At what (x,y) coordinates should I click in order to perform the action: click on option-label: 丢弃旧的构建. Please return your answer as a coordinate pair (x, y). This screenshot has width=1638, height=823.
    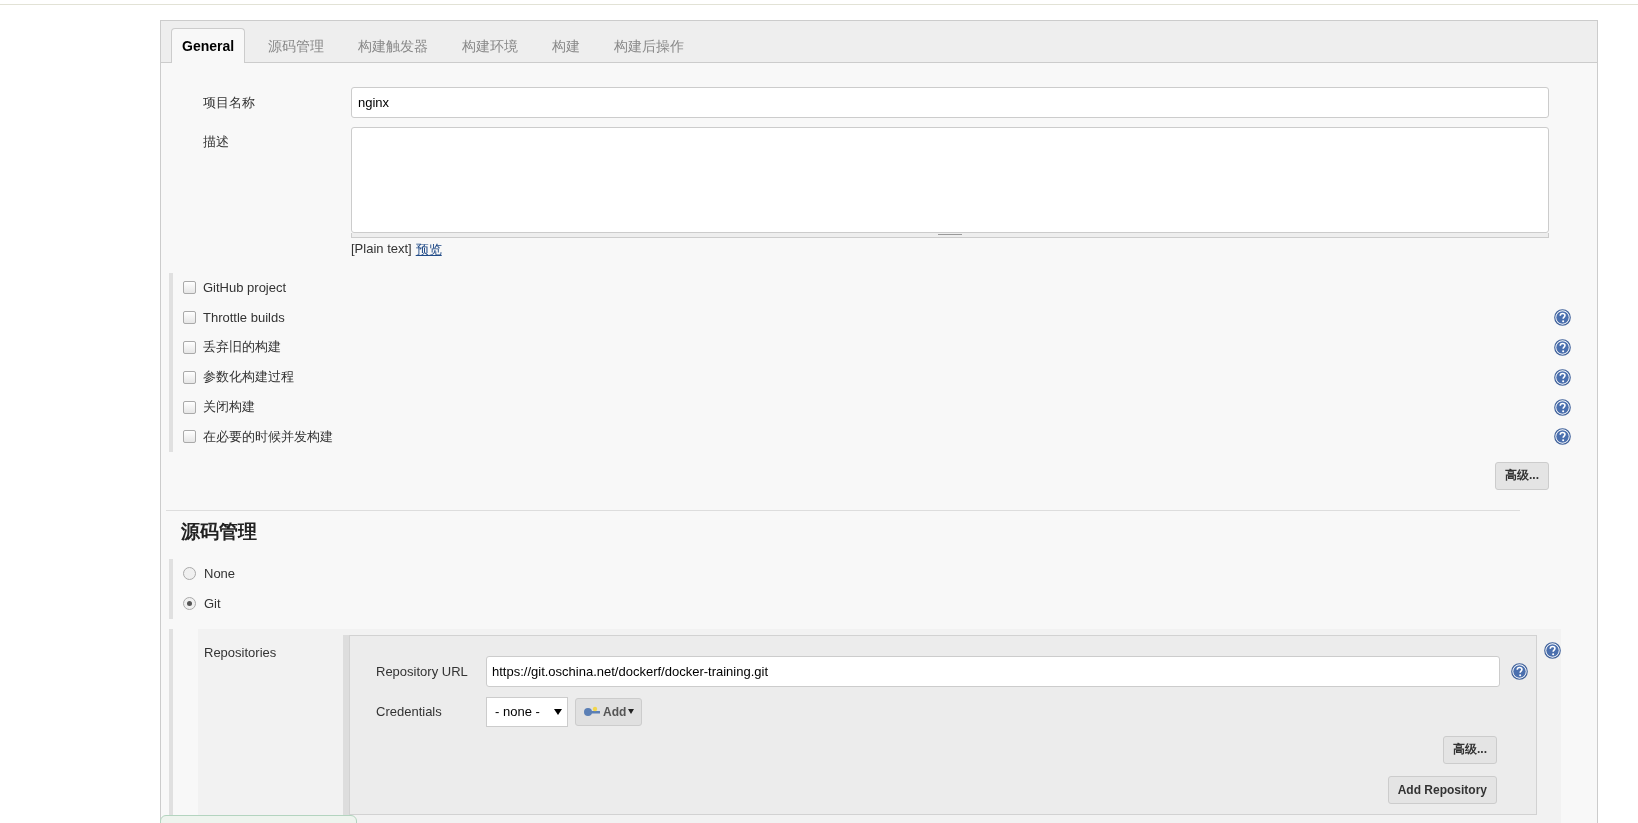
    Looking at the image, I should click on (242, 347).